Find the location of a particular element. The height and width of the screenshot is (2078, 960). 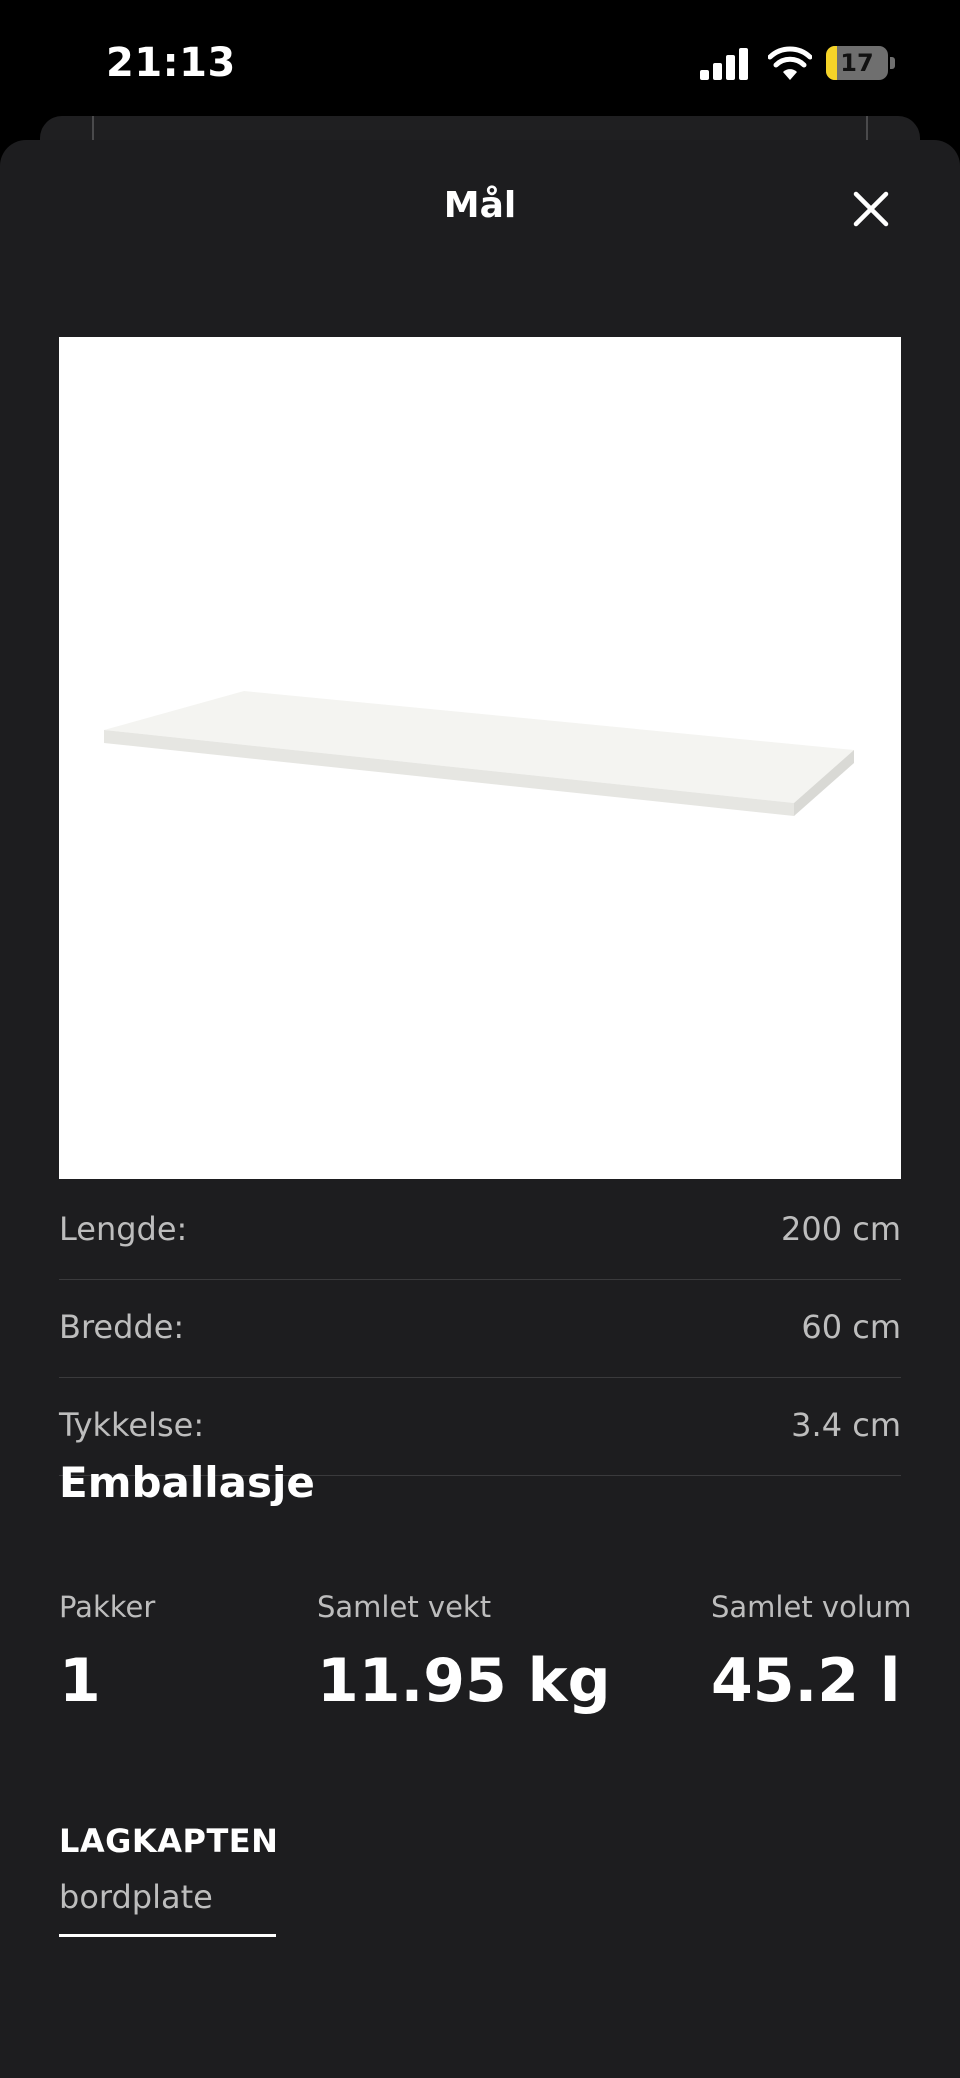

dimension-value: 200 cm is located at coordinates (840, 1229).